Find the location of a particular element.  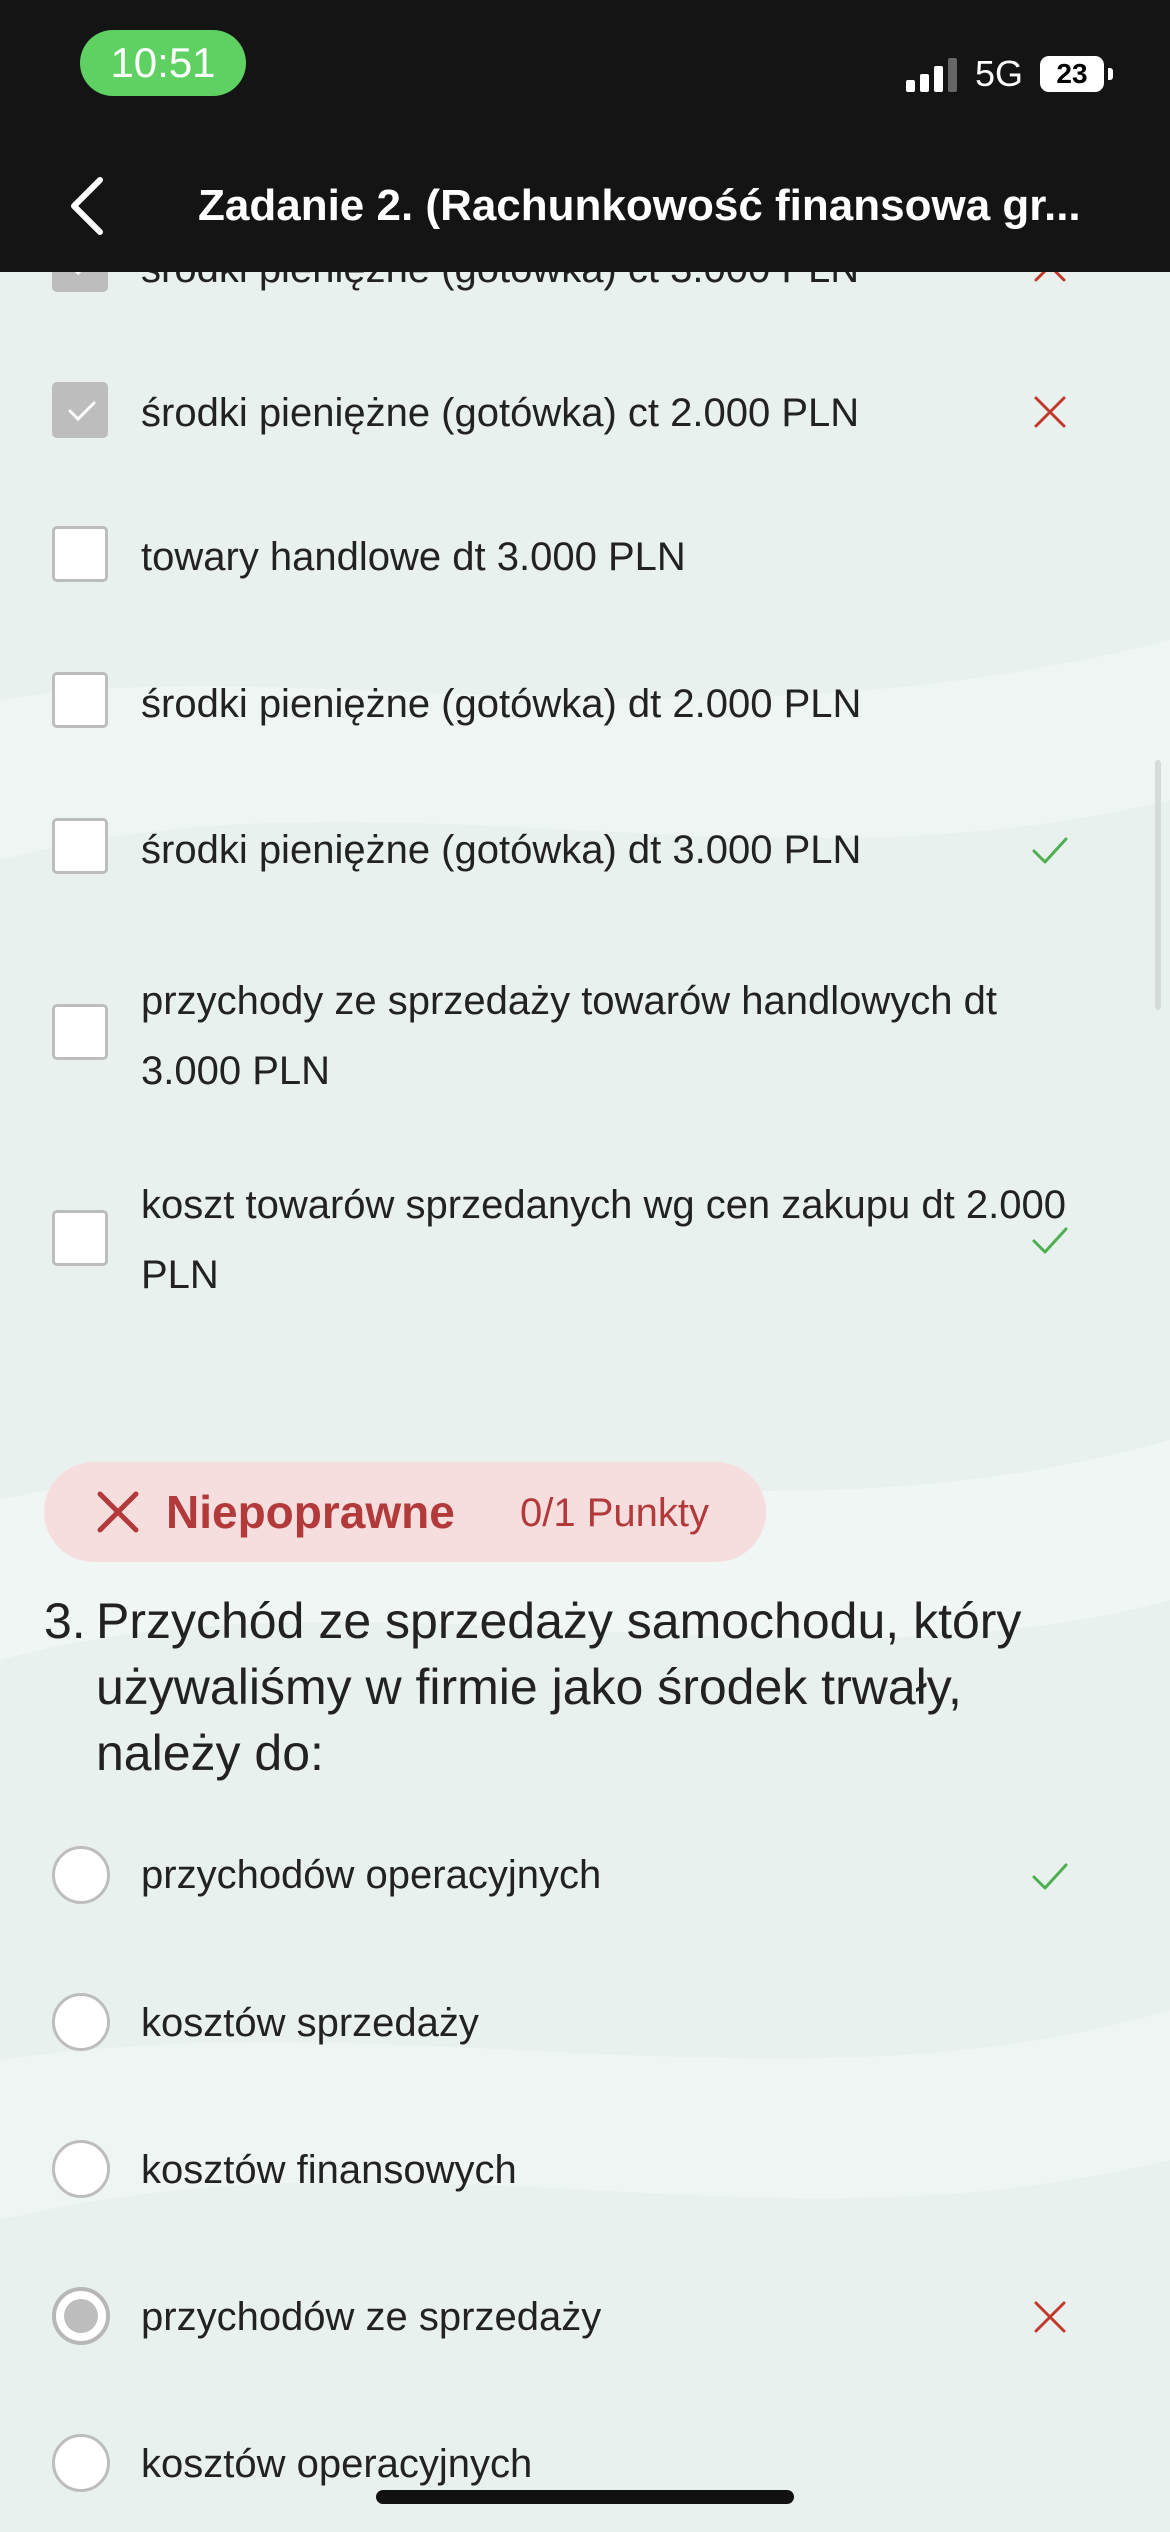

result-label: Niepoprawne is located at coordinates (310, 1512).